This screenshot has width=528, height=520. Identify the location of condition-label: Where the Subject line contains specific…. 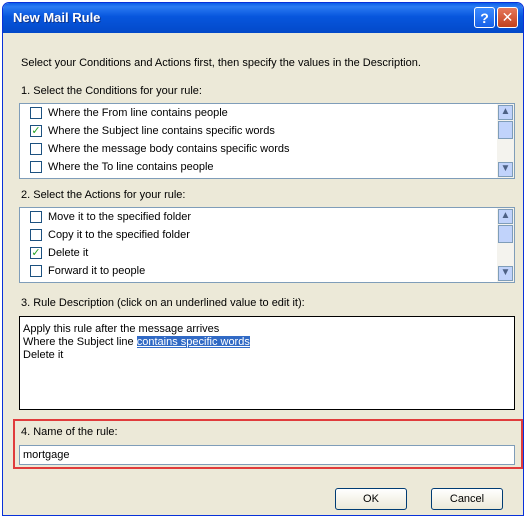
(161, 131).